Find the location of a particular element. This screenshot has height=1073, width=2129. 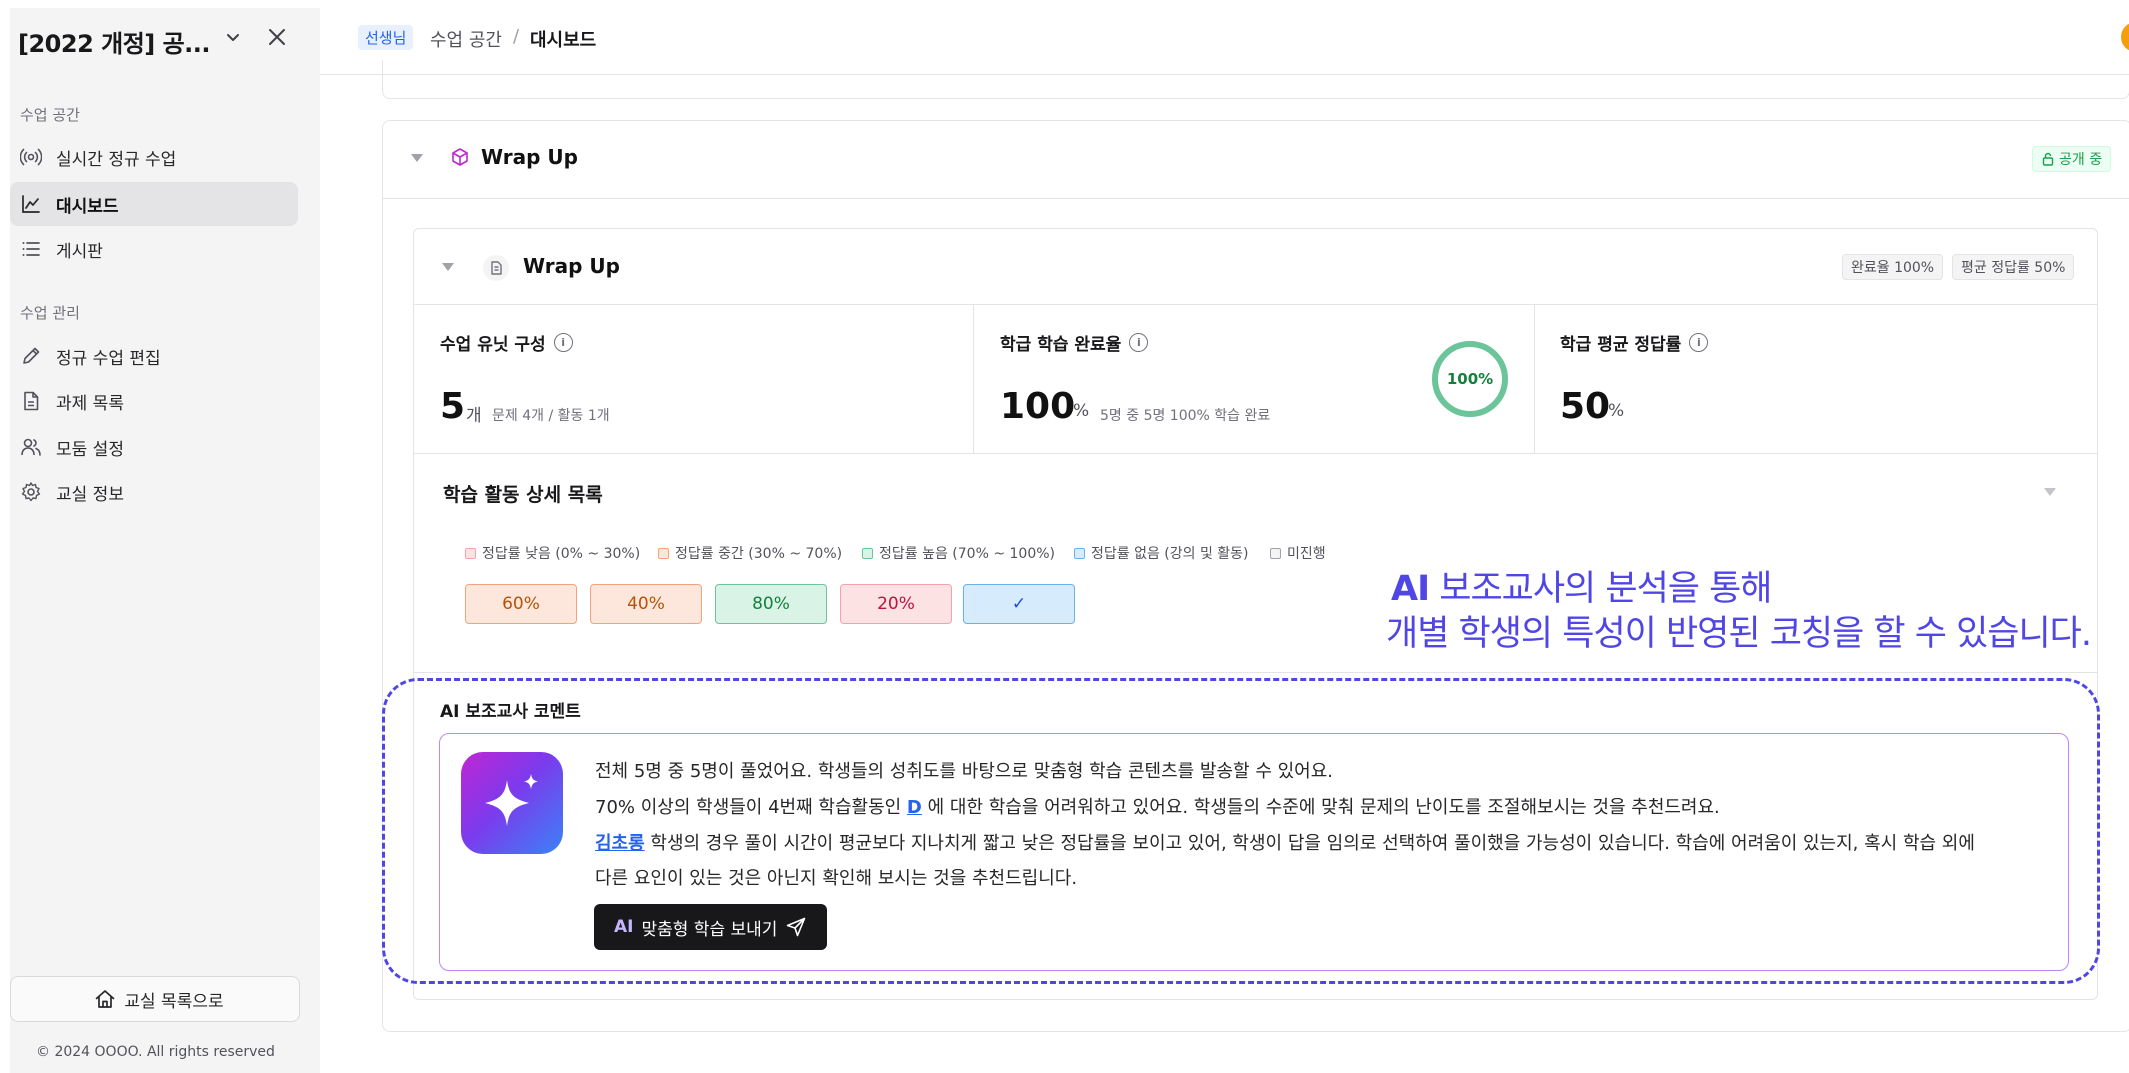

classroom-list-label: 교실 목록으로 is located at coordinates (174, 1001).